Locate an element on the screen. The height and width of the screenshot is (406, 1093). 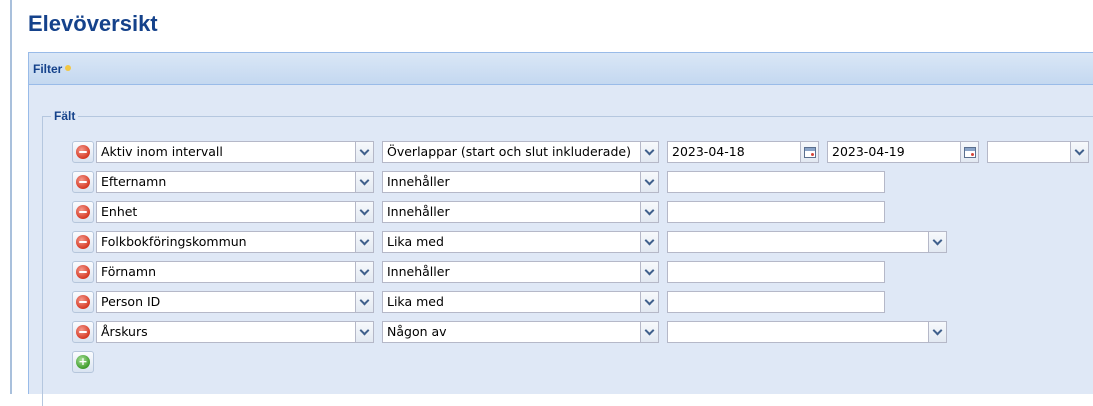
operator-select-value: Överlappar (start och slut inkluderade) is located at coordinates (509, 151).